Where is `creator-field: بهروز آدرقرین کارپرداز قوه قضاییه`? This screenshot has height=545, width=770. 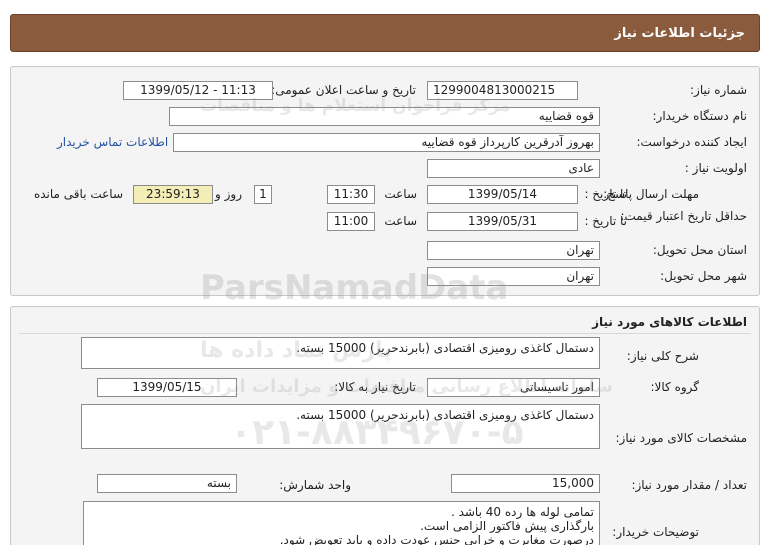 creator-field: بهروز آدرقرین کارپرداز قوه قضاییه is located at coordinates (386, 142).